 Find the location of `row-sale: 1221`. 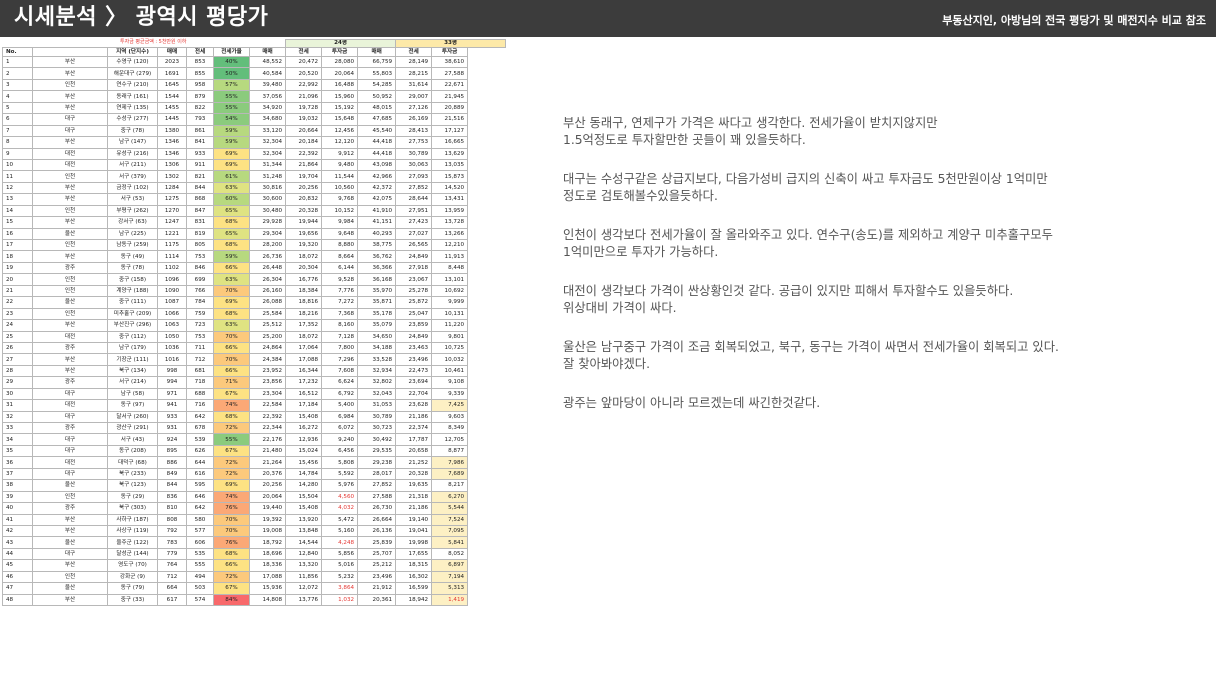

row-sale: 1221 is located at coordinates (172, 234).